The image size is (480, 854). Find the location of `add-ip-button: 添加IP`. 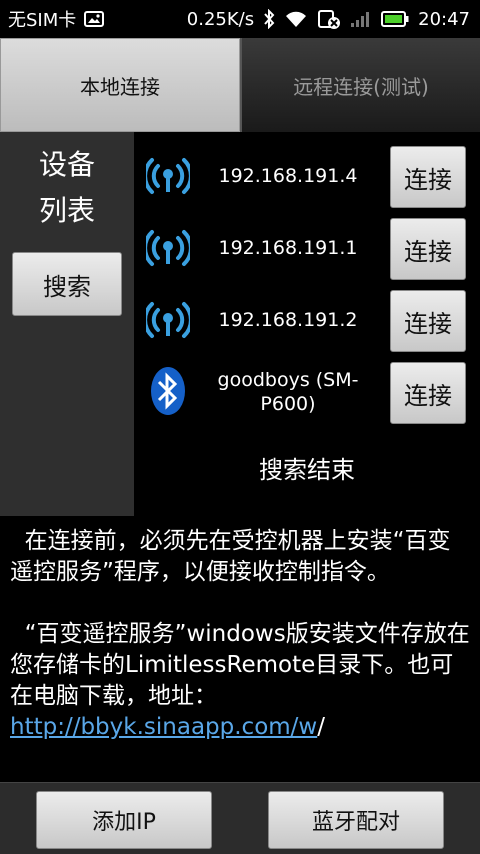

add-ip-button: 添加IP is located at coordinates (124, 820).